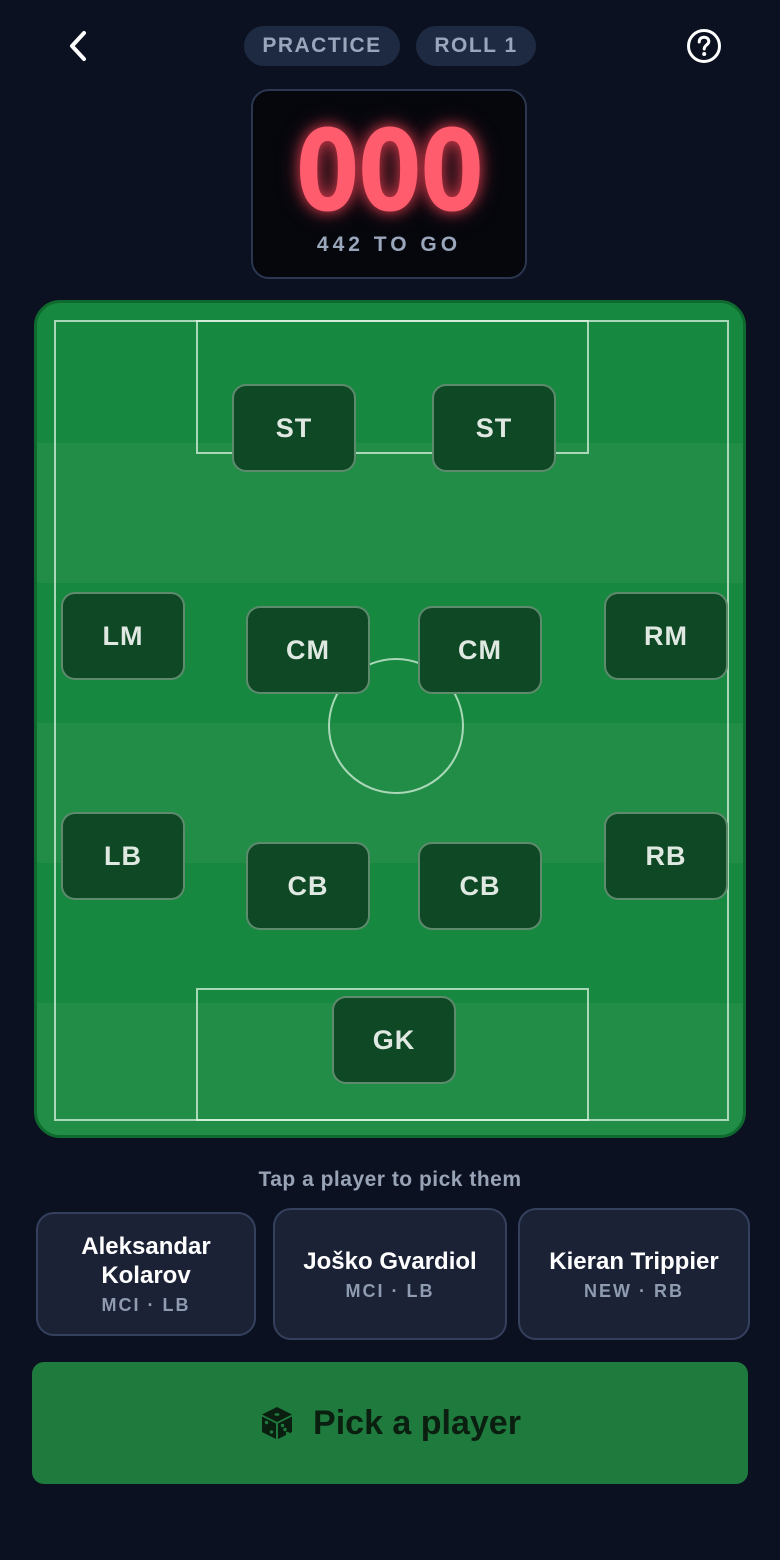 Image resolution: width=780 pixels, height=1560 pixels. Describe the element at coordinates (123, 636) in the screenshot. I see `slot-lm: LM` at that location.